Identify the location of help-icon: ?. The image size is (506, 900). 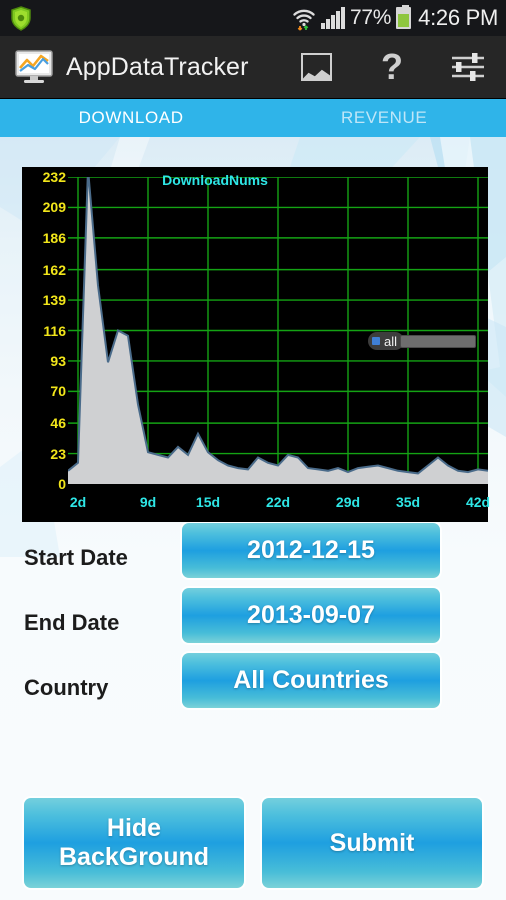
(392, 67).